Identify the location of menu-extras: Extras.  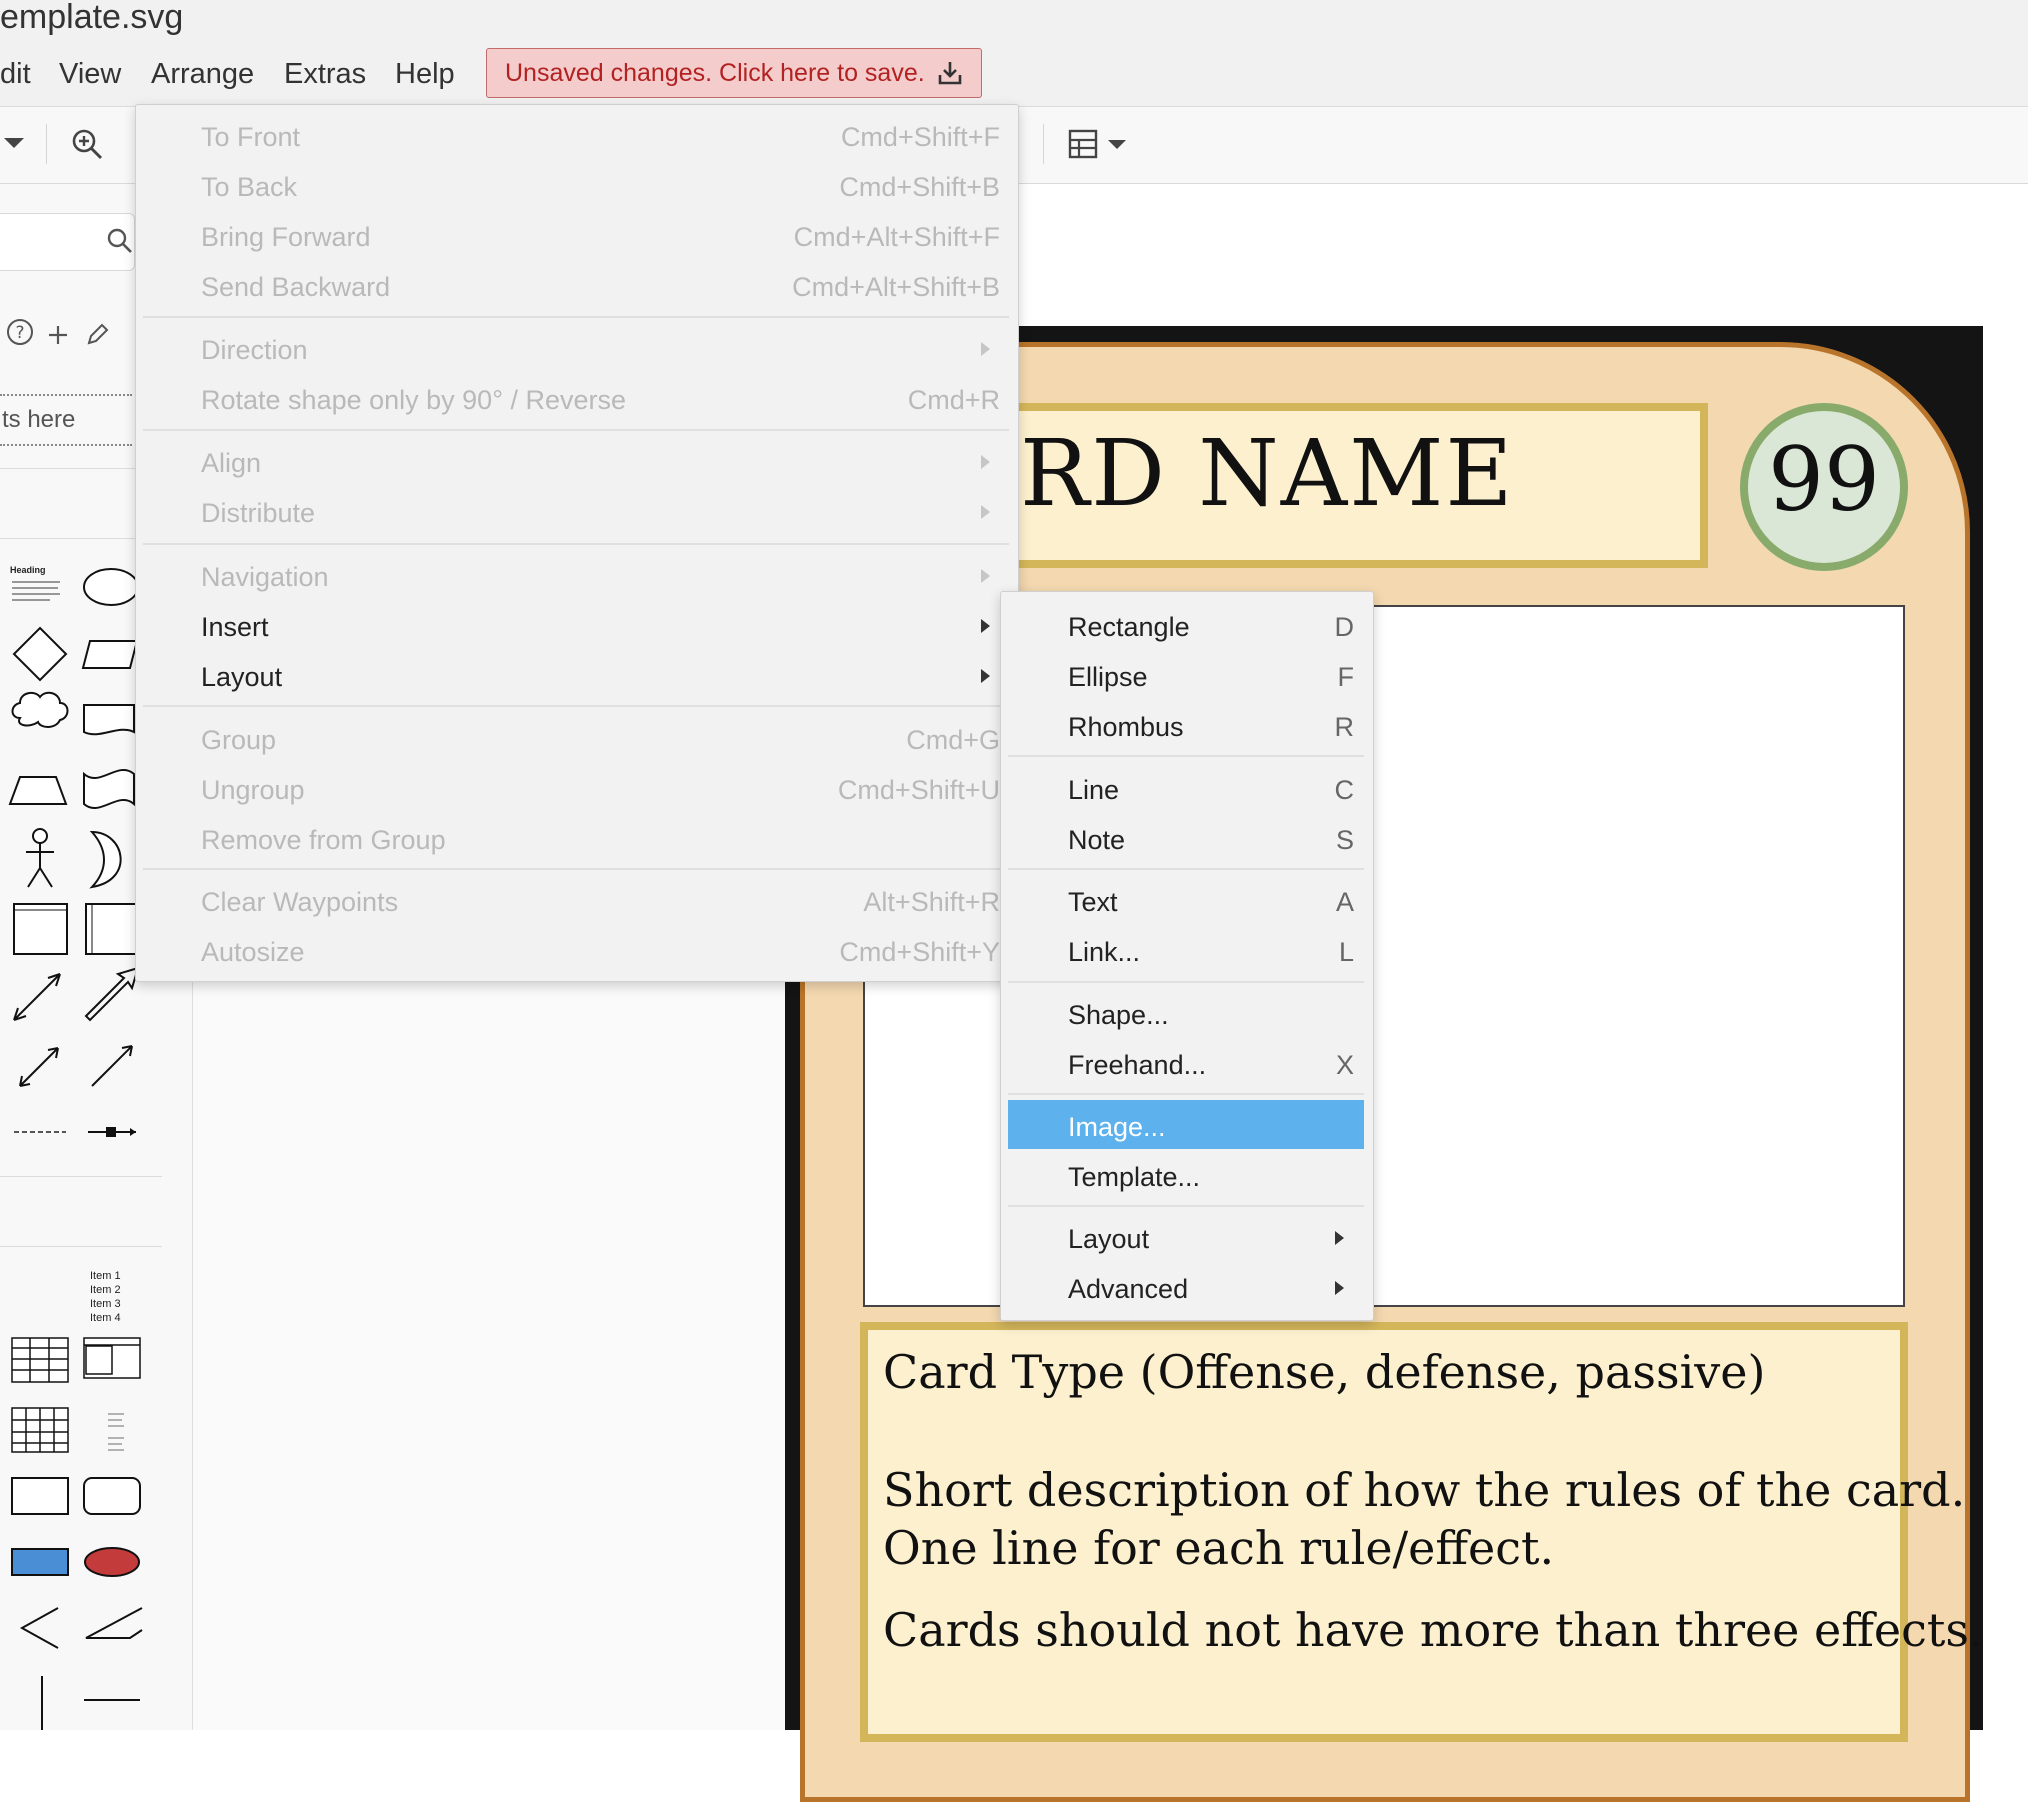
(325, 74).